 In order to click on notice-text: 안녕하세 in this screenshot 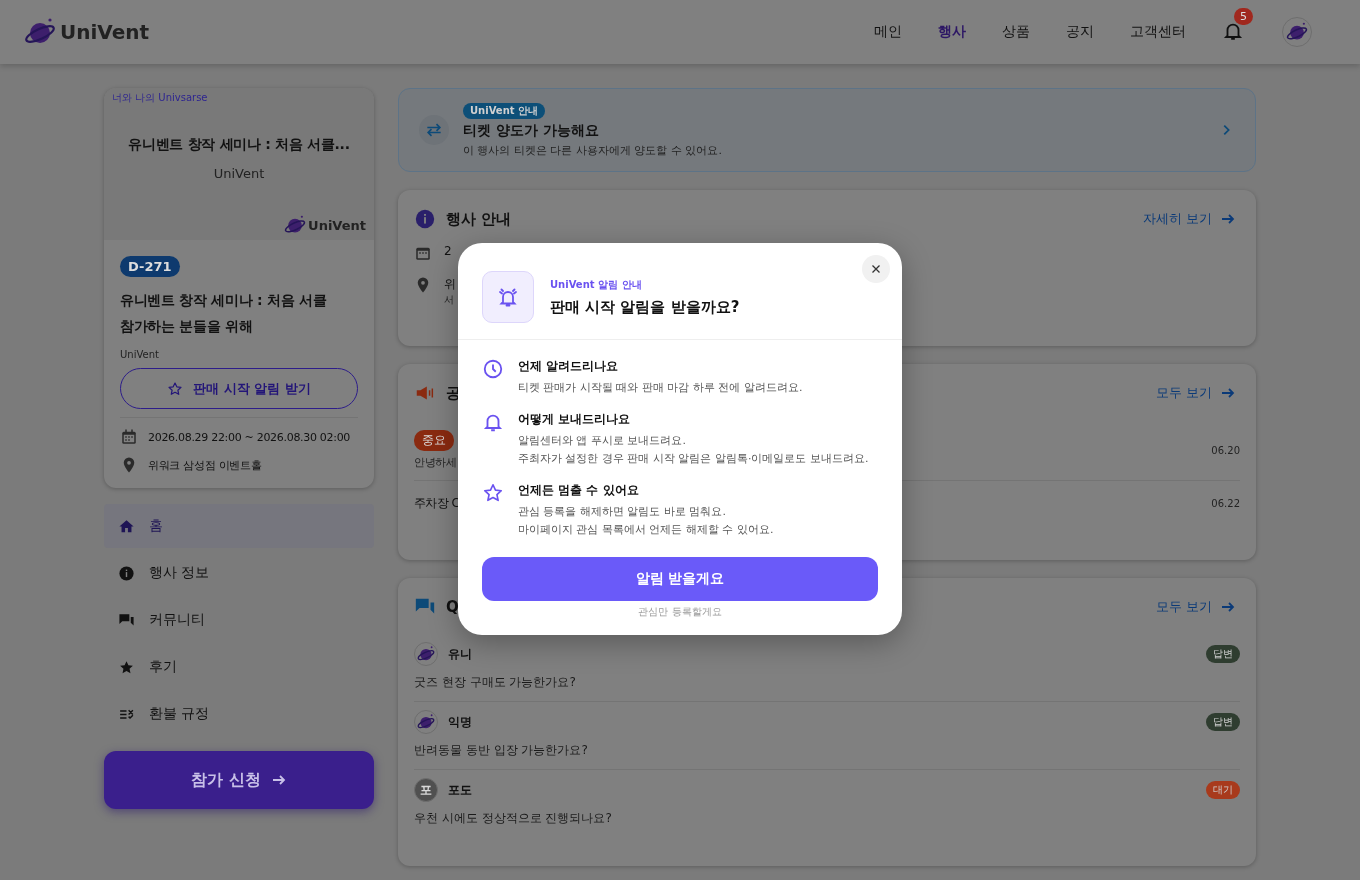, I will do `click(435, 462)`.